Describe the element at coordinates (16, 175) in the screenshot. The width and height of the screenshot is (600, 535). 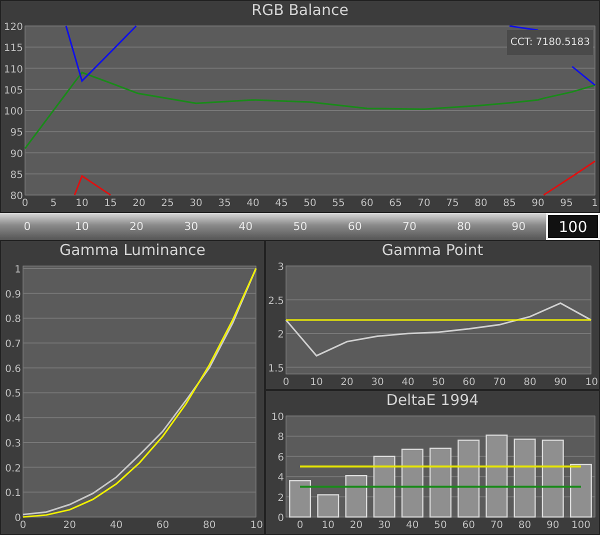
I see `y-tick-label: 85` at that location.